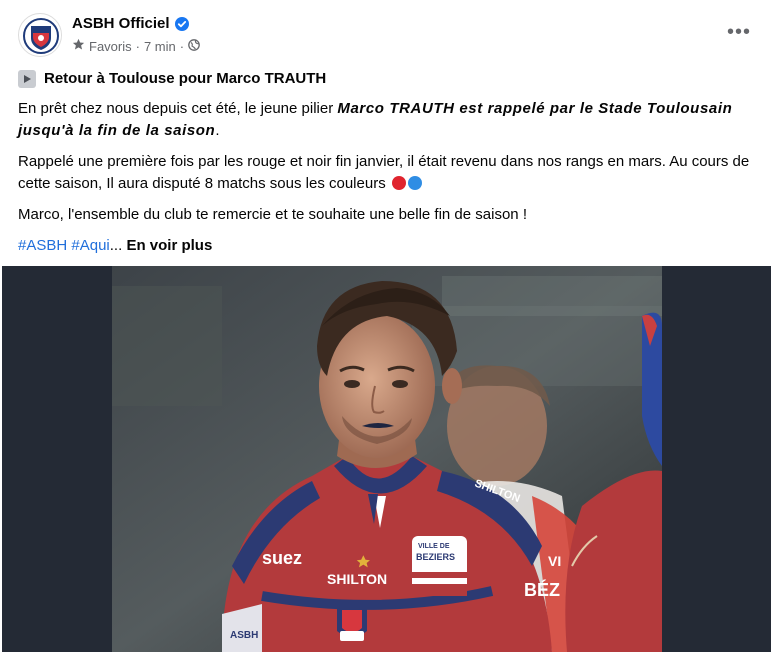  I want to click on verified-badge-icon, so click(181, 23).